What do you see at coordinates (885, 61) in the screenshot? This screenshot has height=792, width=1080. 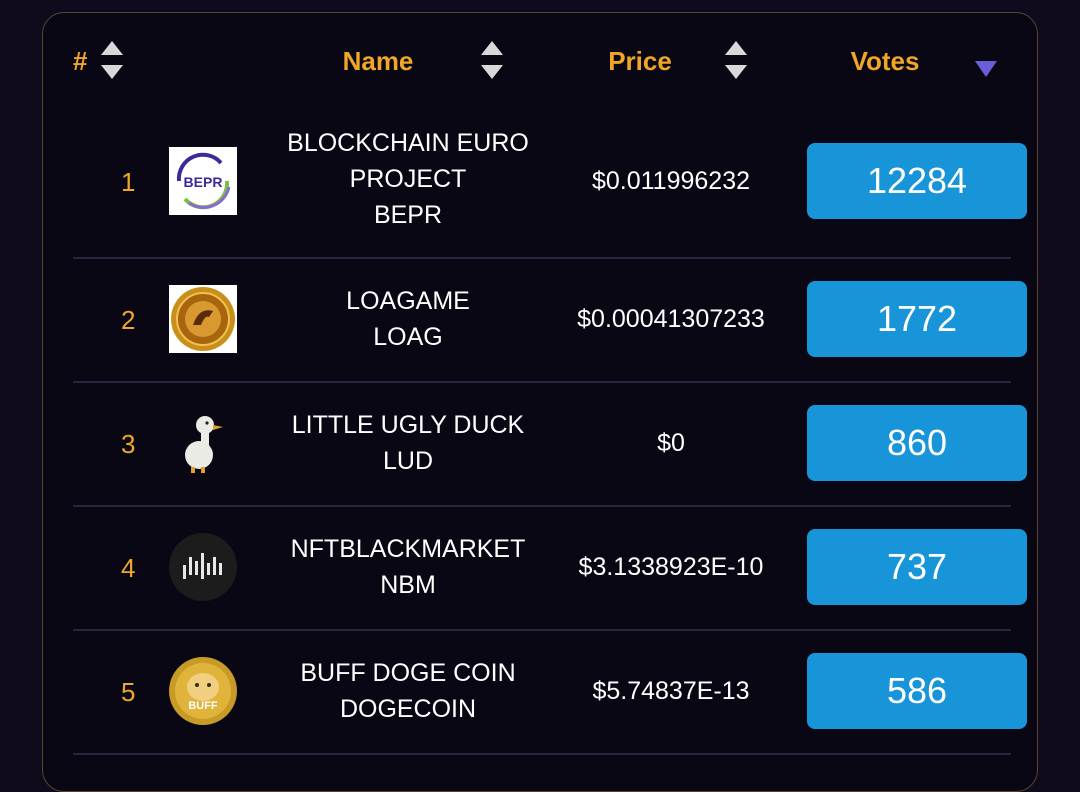 I see `votes-header: Votes` at bounding box center [885, 61].